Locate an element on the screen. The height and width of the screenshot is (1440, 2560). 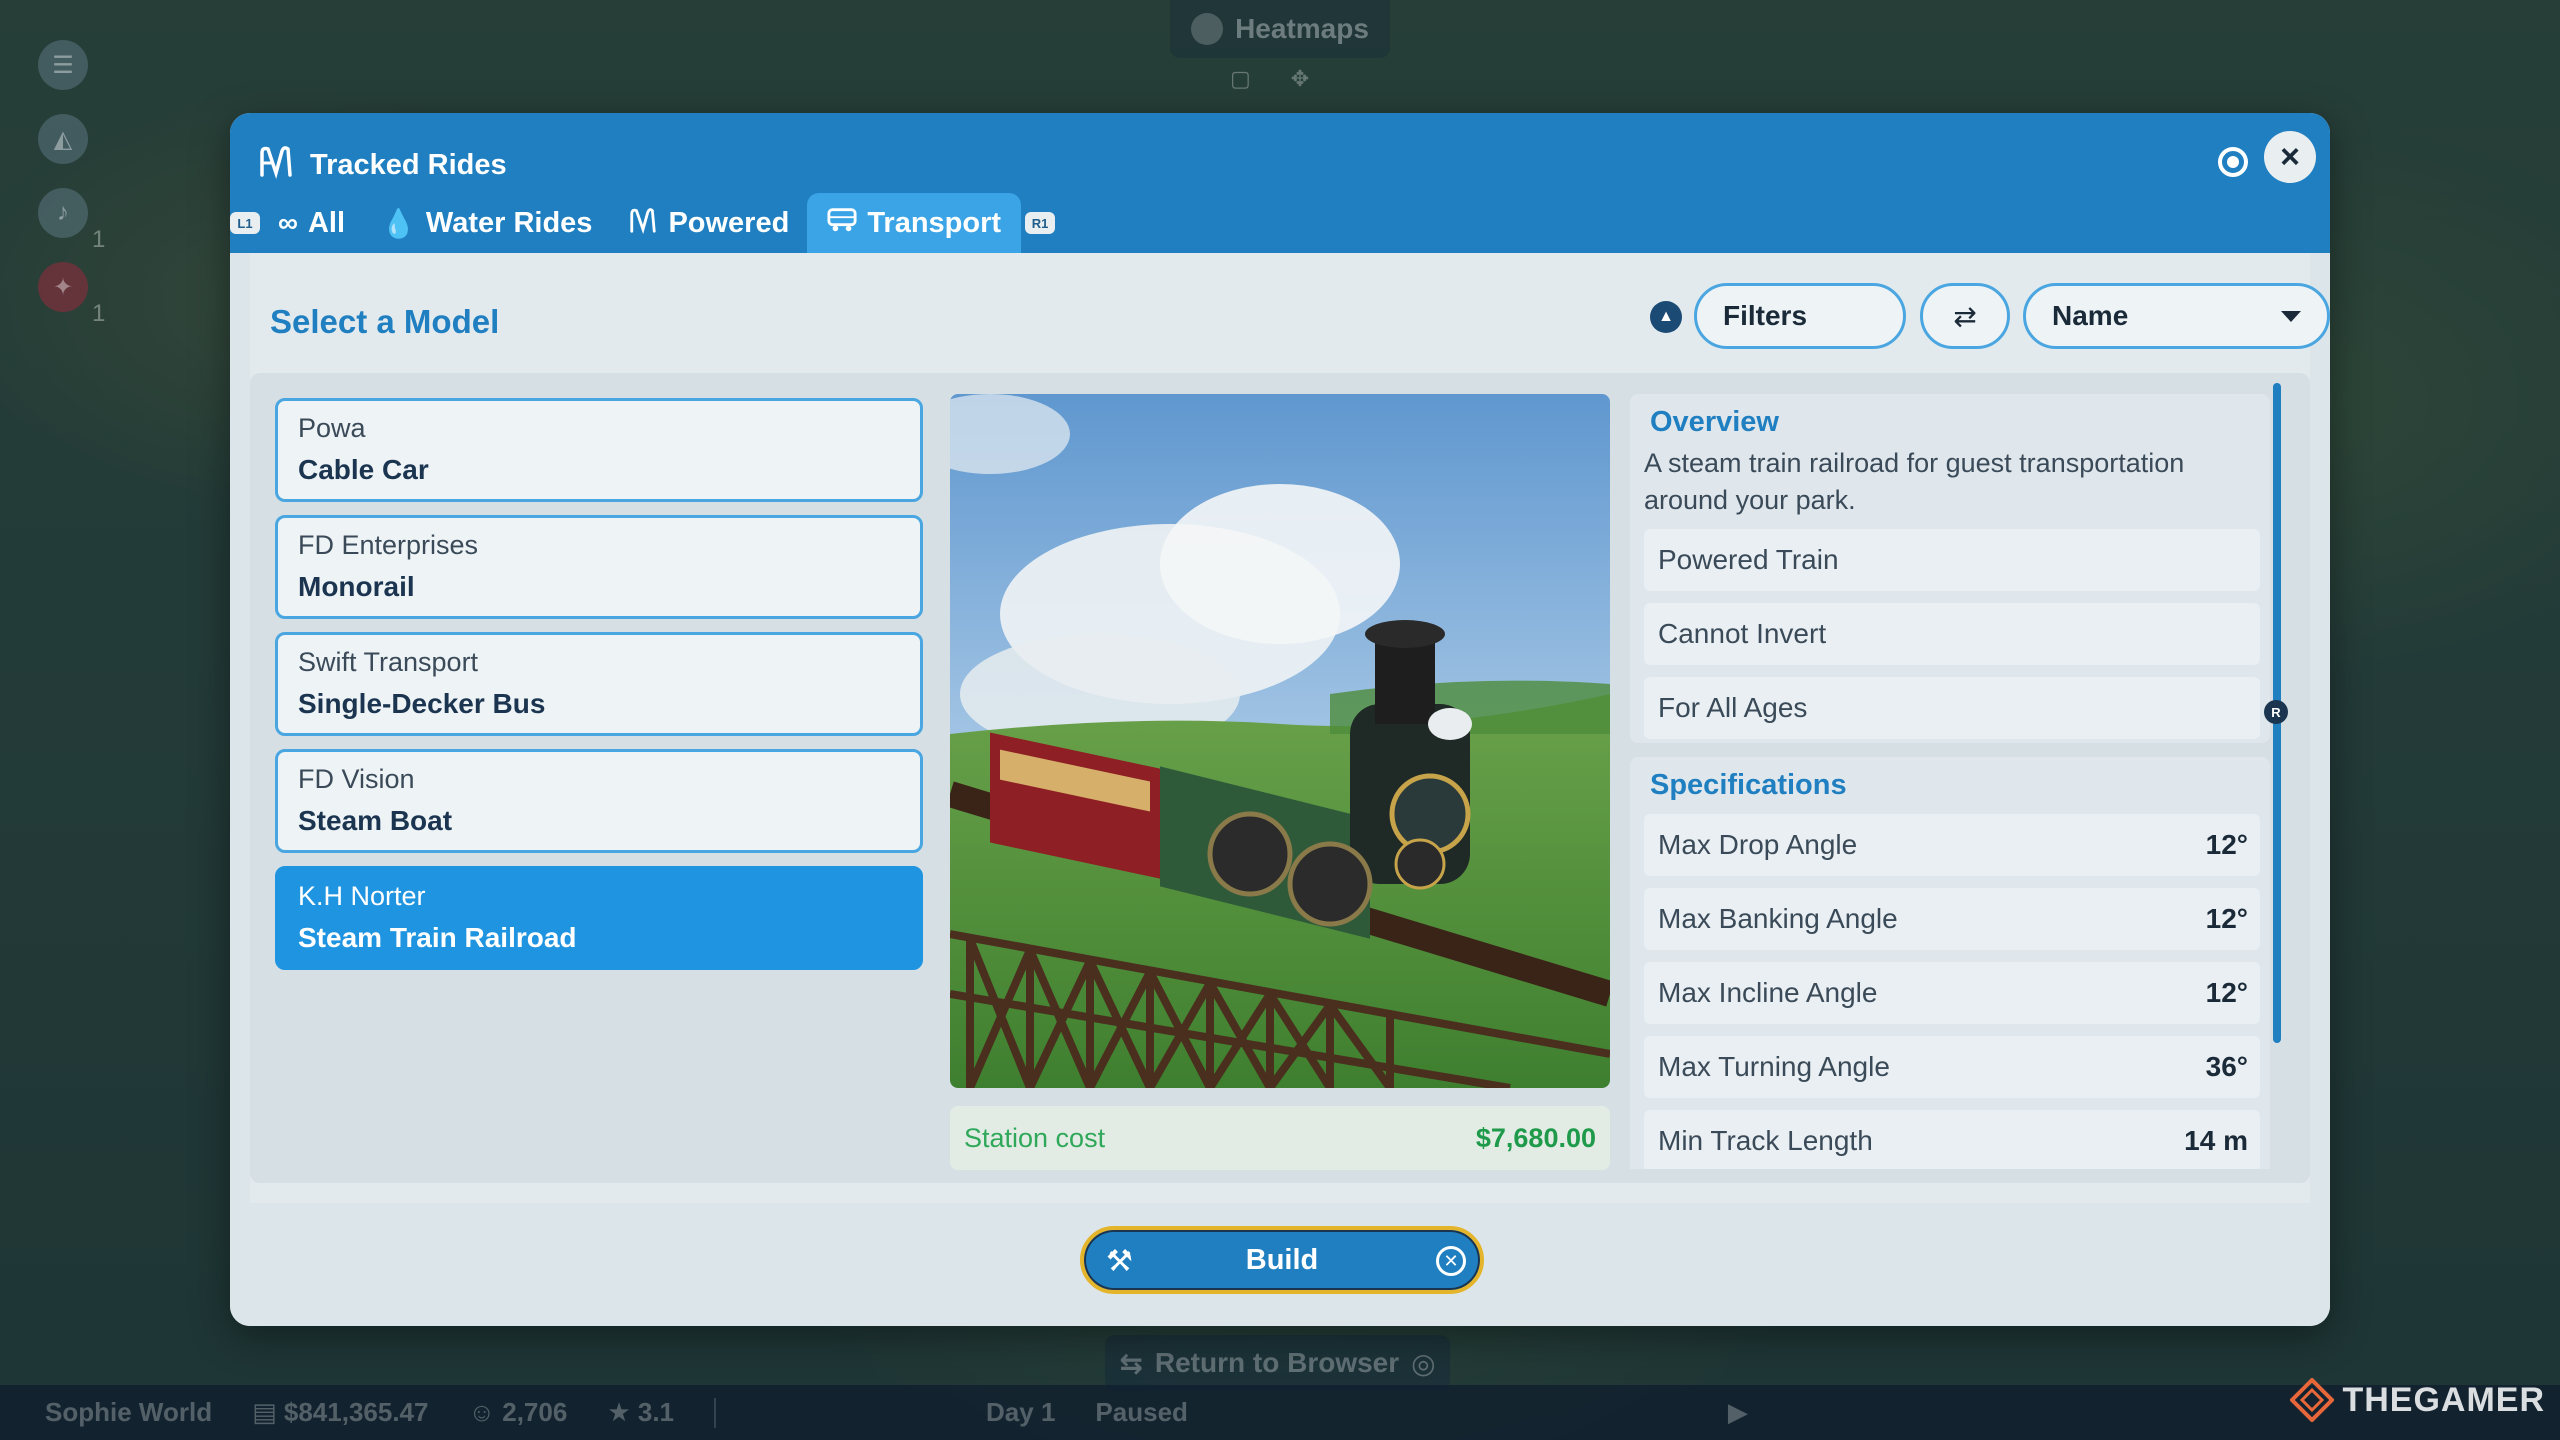
model-name: Cable Car is located at coordinates (363, 469).